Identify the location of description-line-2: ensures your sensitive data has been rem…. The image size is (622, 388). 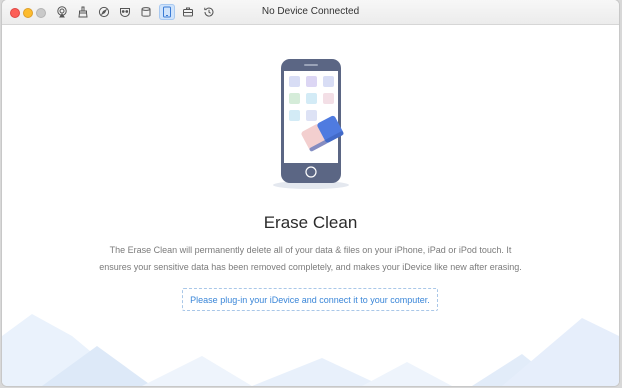
(310, 267).